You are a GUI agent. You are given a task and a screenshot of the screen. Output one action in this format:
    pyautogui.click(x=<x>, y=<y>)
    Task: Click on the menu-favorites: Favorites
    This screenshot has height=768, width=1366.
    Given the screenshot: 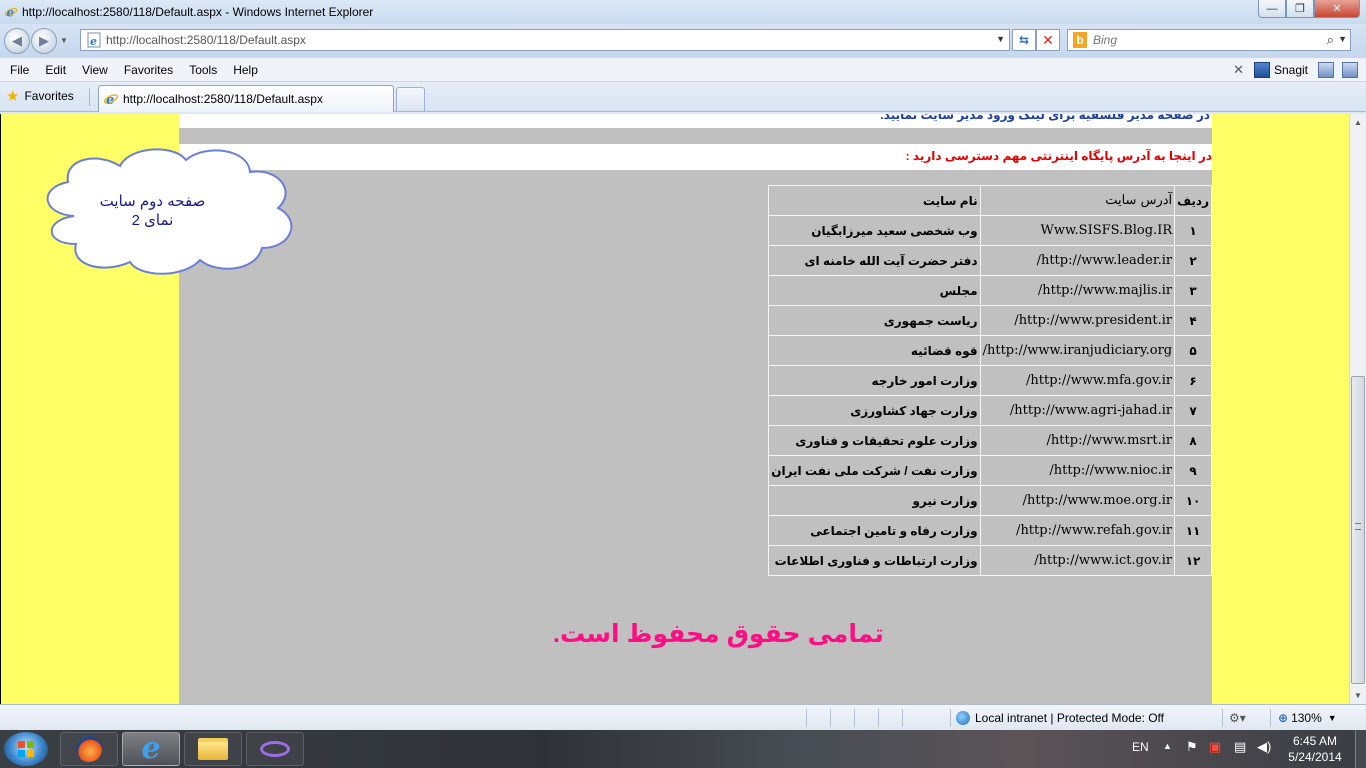 What is the action you would take?
    pyautogui.click(x=149, y=70)
    